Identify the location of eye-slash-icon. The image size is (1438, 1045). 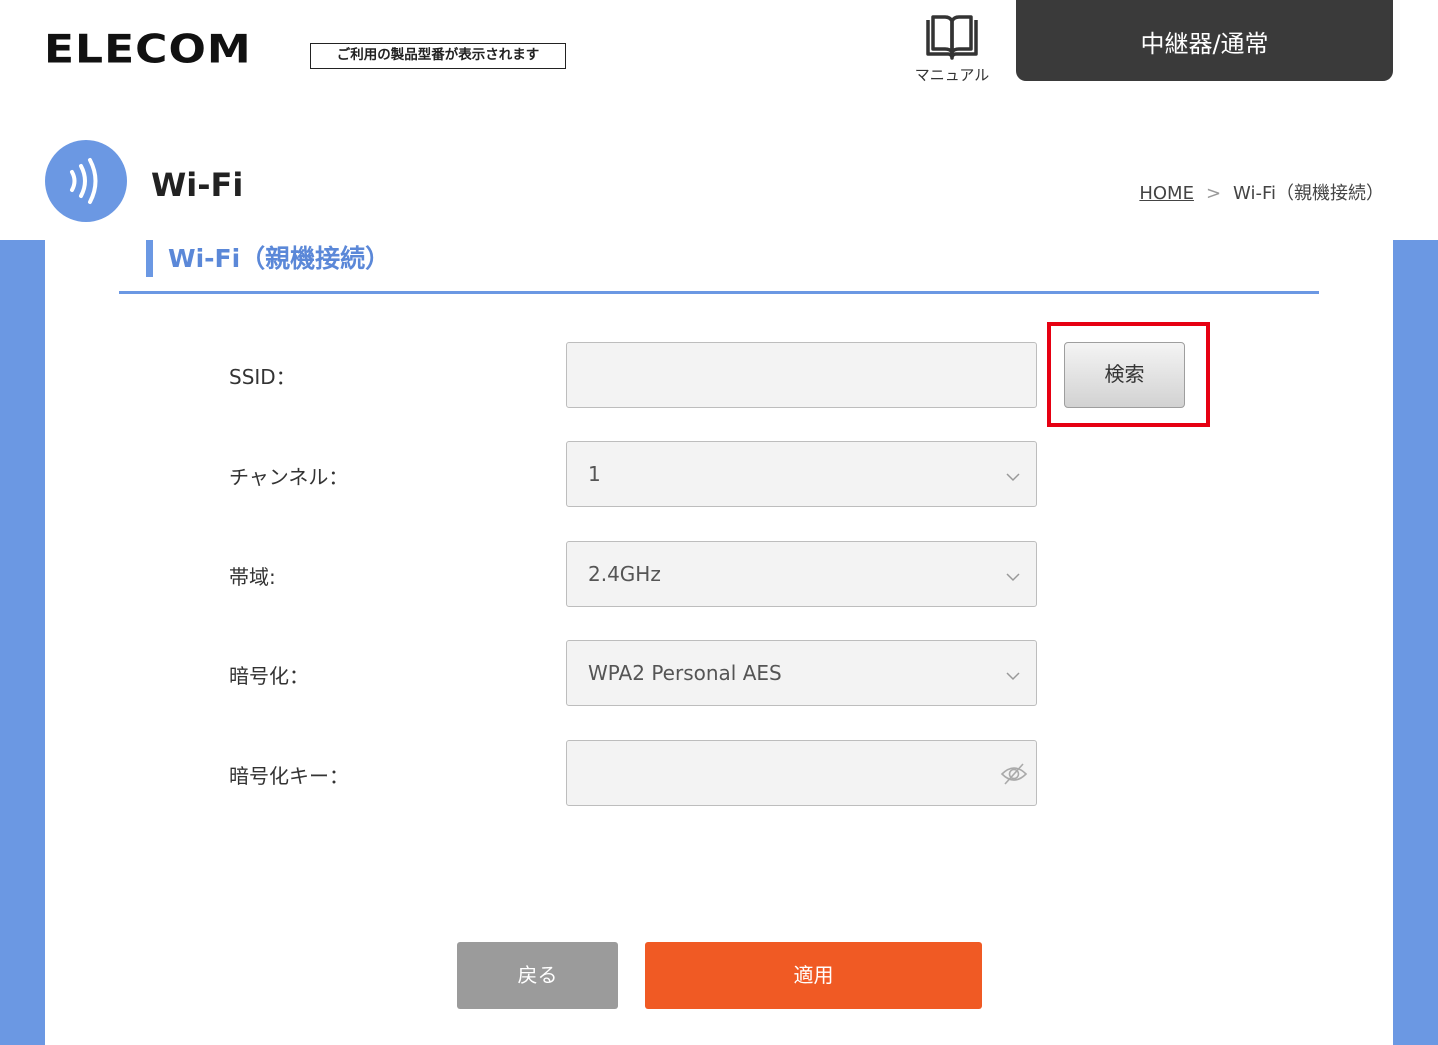
(1014, 776).